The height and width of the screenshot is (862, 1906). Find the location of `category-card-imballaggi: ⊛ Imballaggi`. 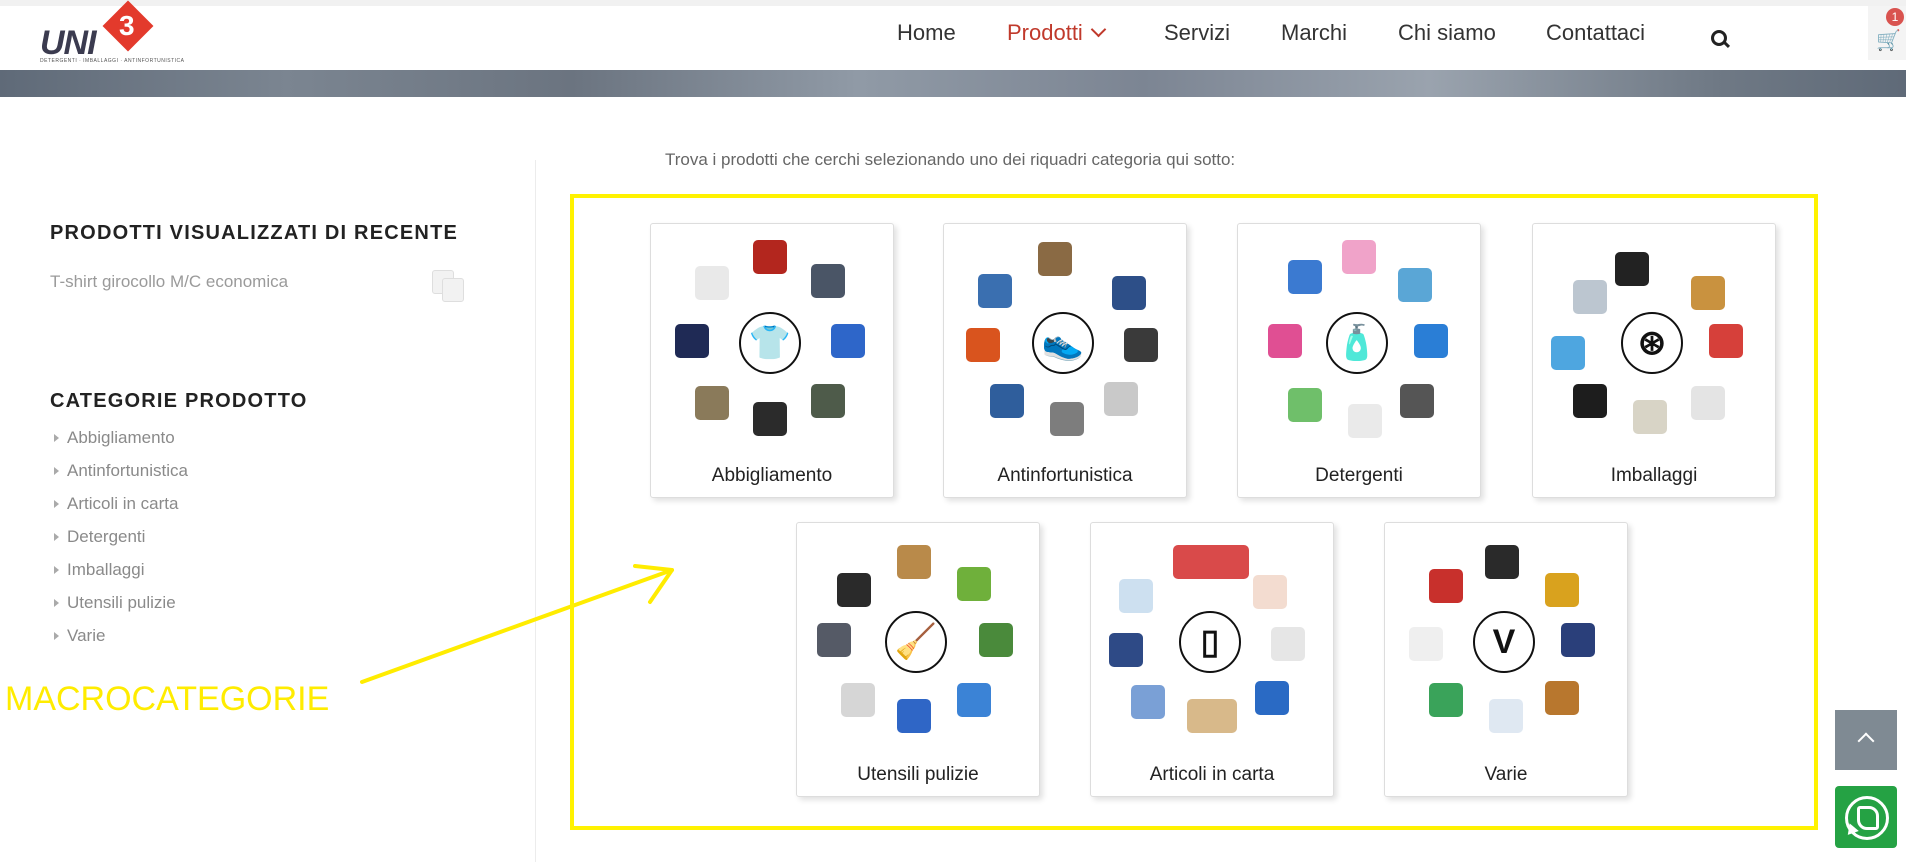

category-card-imballaggi: ⊛ Imballaggi is located at coordinates (1654, 360).